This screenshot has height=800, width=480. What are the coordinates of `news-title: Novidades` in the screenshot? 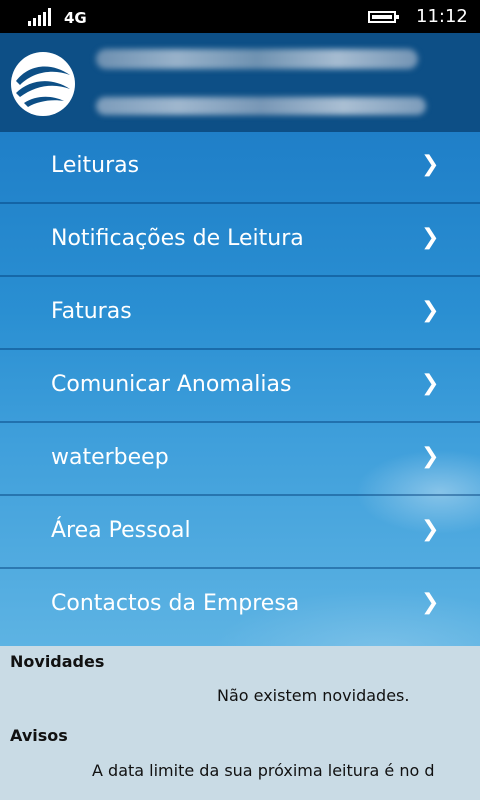 It's located at (57, 661).